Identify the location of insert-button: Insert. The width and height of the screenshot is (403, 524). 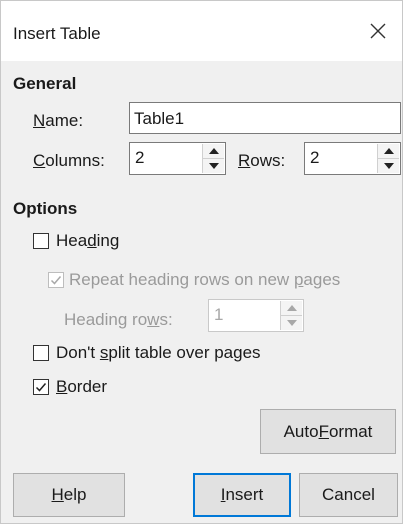
(242, 495).